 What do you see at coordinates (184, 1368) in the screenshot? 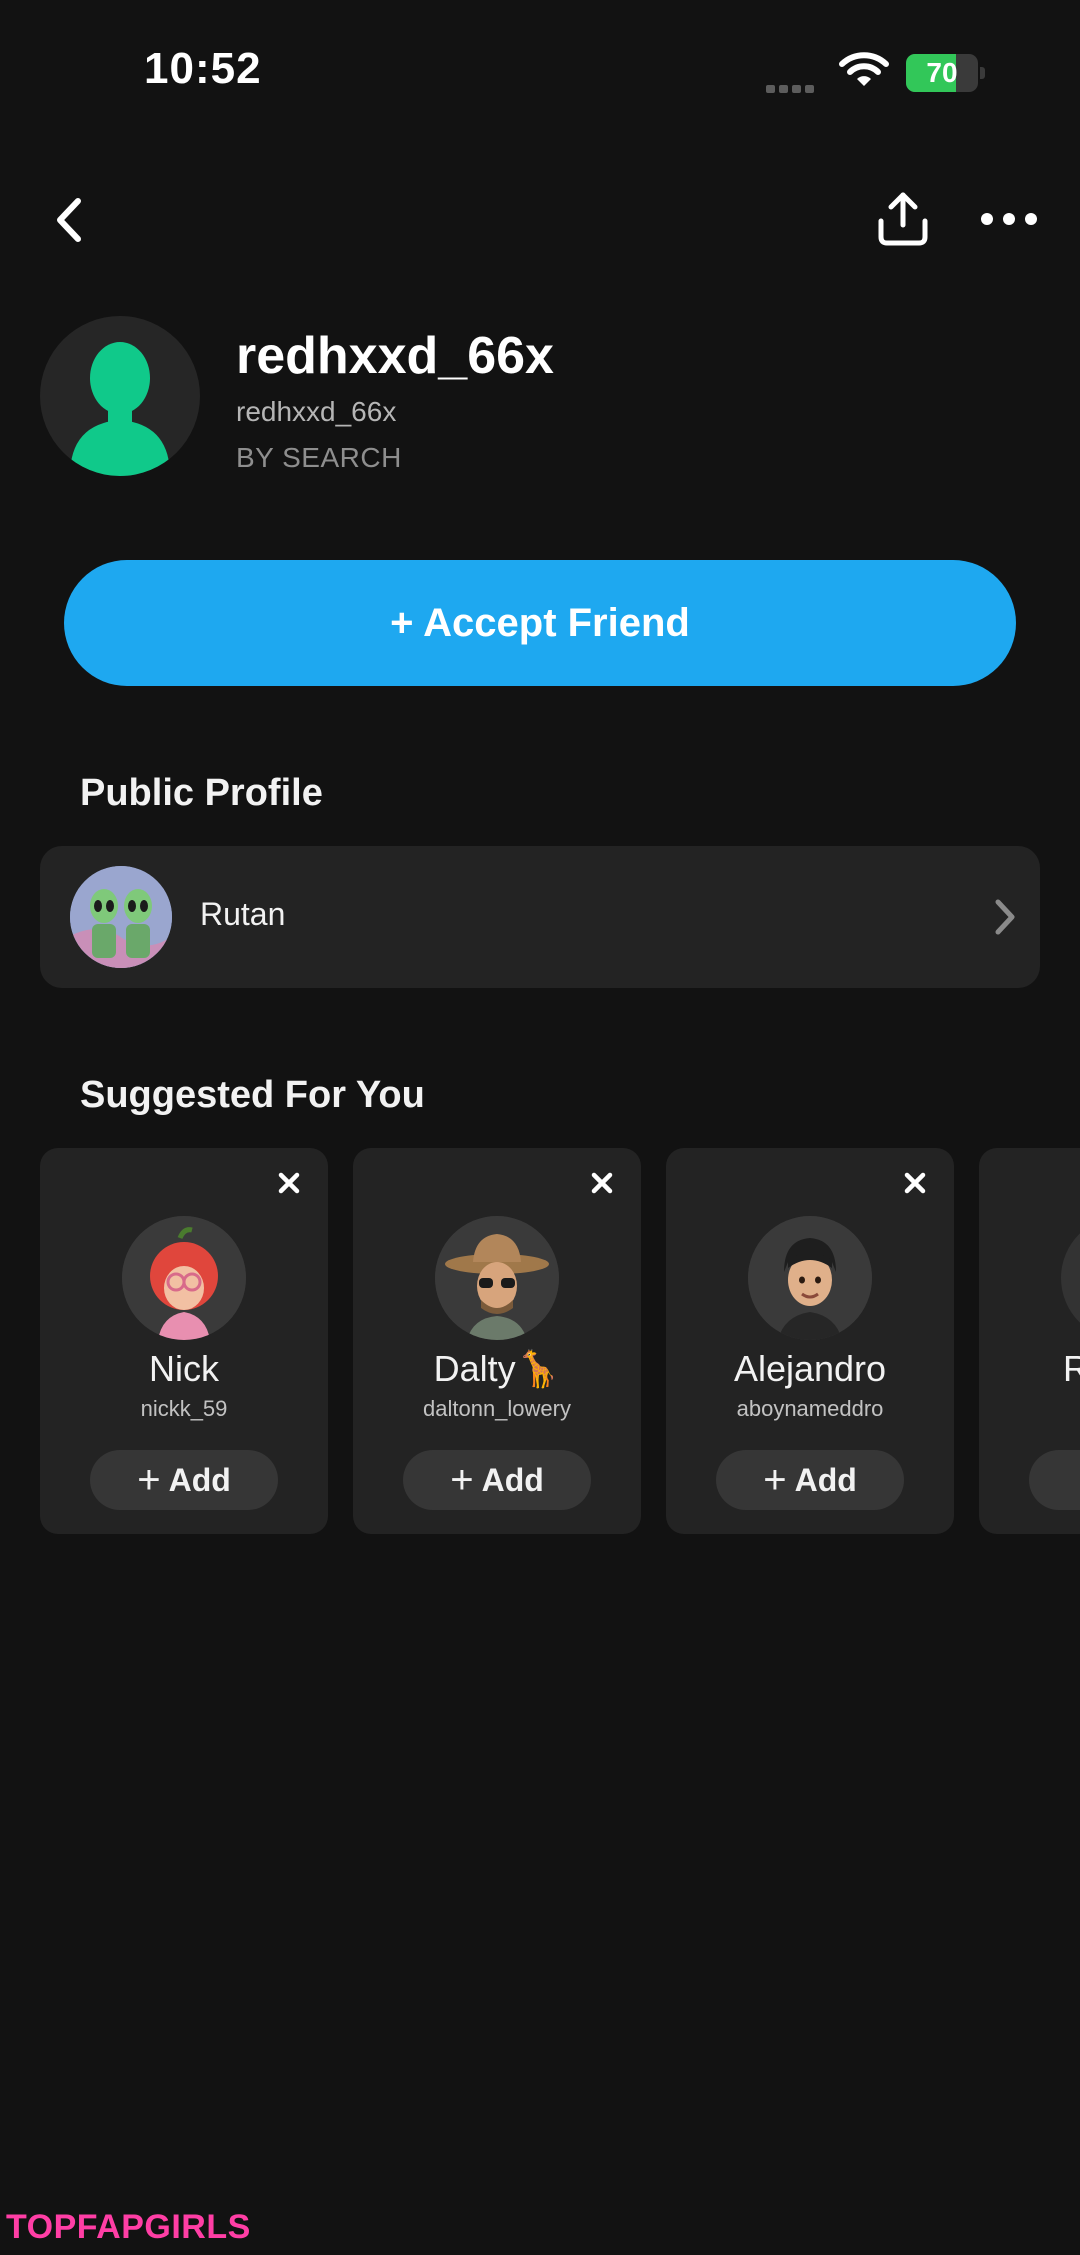
I see `suggestion-name: Nick` at bounding box center [184, 1368].